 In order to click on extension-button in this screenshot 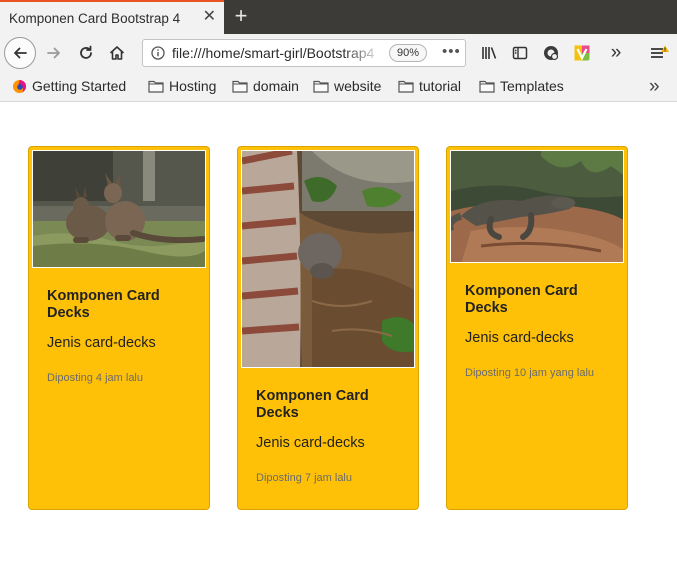, I will do `click(551, 53)`.